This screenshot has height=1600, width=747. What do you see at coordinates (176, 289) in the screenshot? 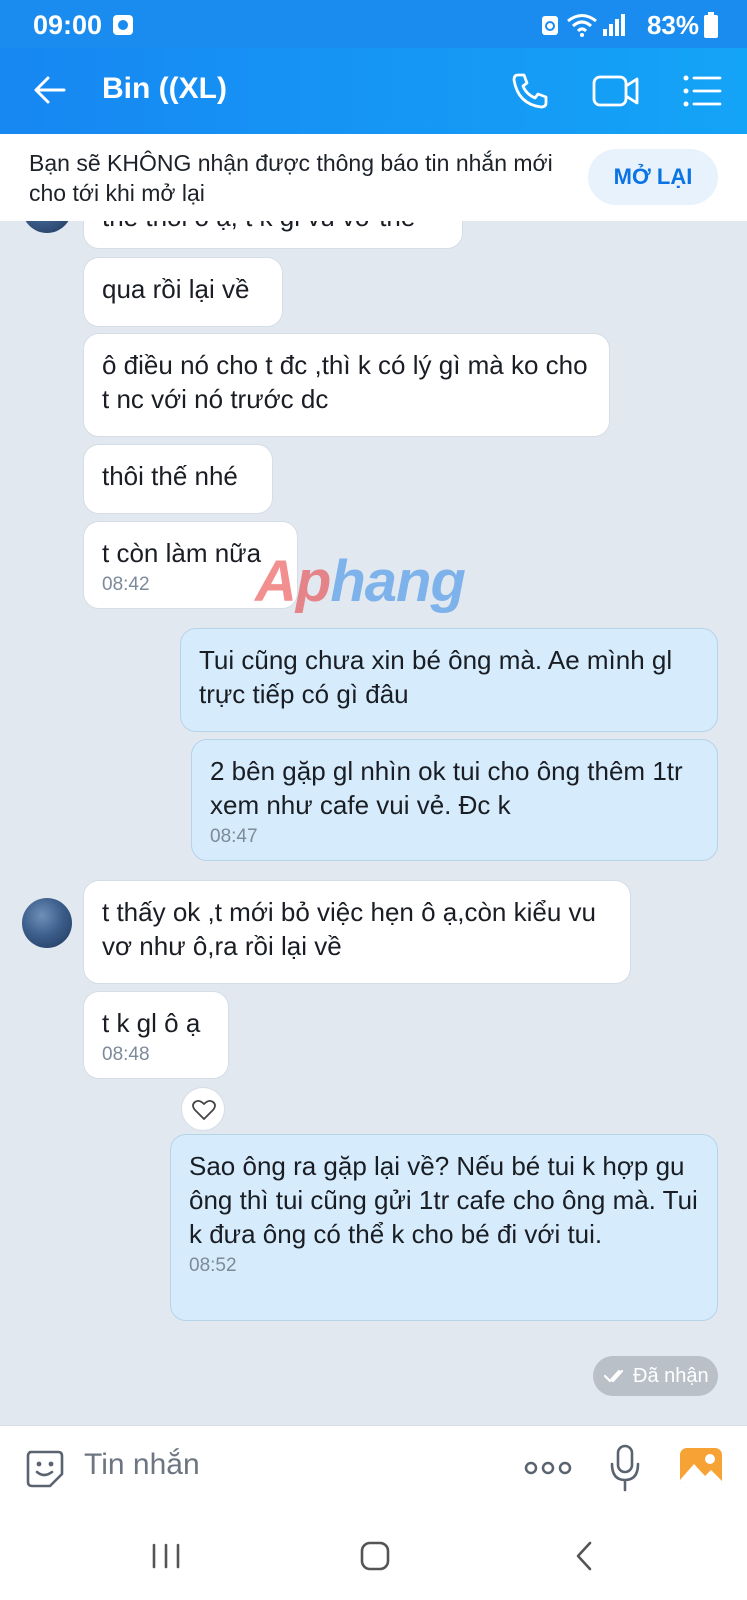
I see `message-text: qua rồi lại về` at bounding box center [176, 289].